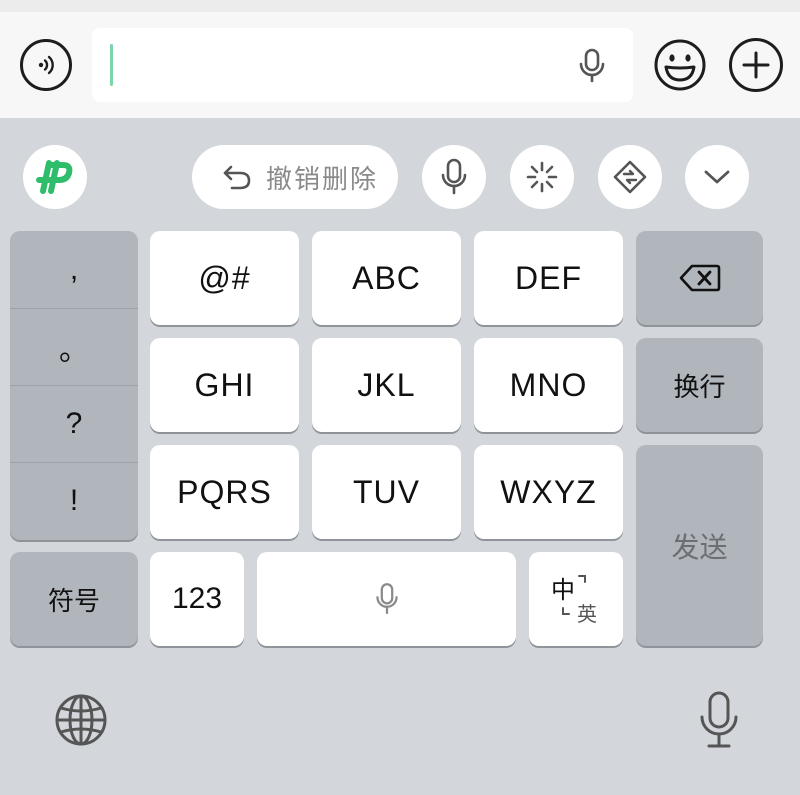 Image resolution: width=800 pixels, height=795 pixels. I want to click on send-key: 发送, so click(699, 545).